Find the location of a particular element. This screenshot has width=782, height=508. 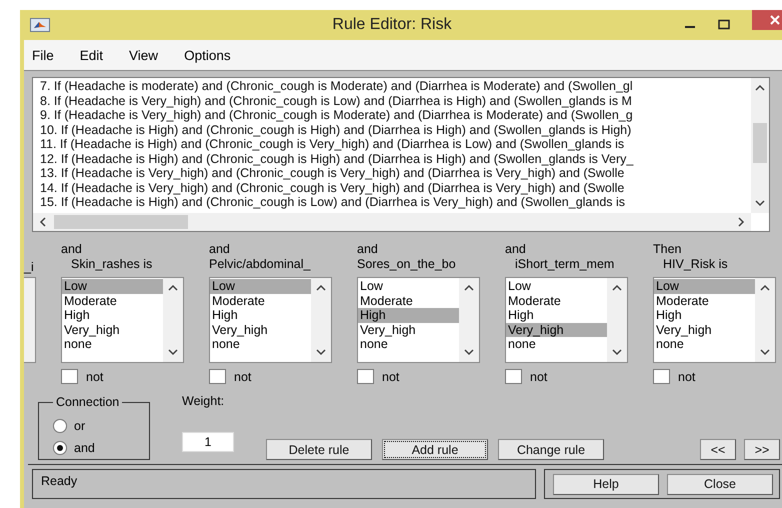

radio-label: and is located at coordinates (84, 448).